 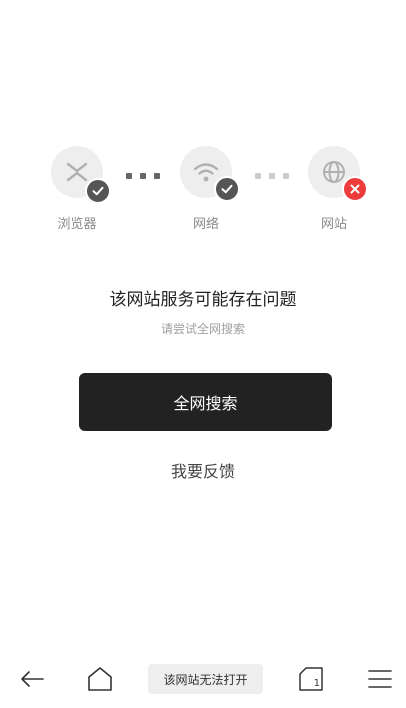 I want to click on hamburger-menu-icon, so click(x=380, y=679).